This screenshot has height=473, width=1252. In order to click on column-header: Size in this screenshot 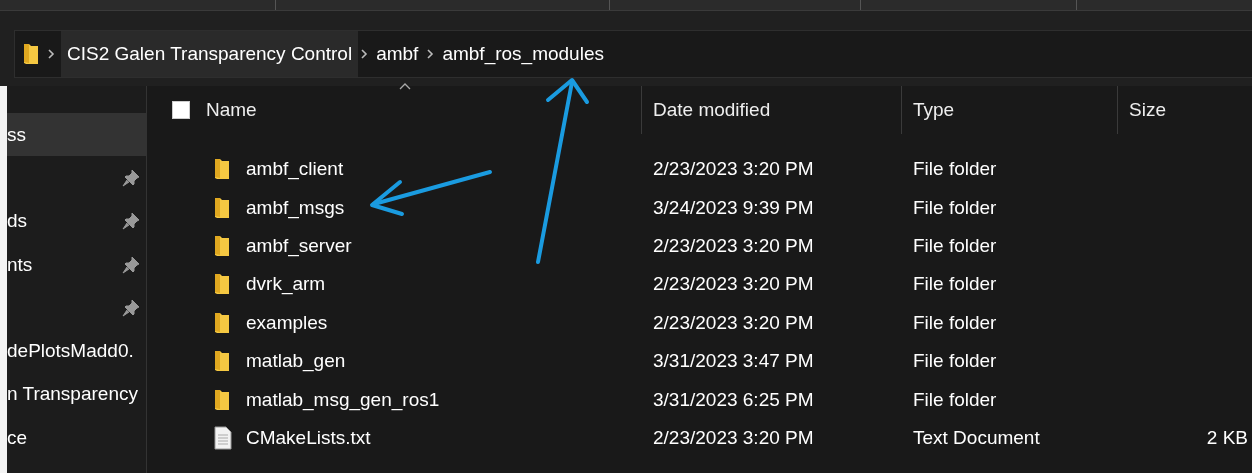, I will do `click(1147, 110)`.